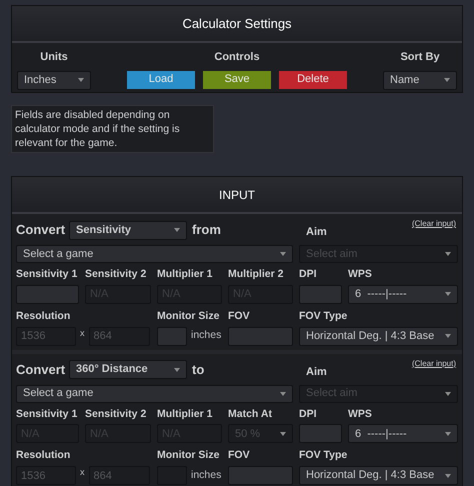 The width and height of the screenshot is (474, 486). I want to click on field-label: Match At, so click(250, 414).